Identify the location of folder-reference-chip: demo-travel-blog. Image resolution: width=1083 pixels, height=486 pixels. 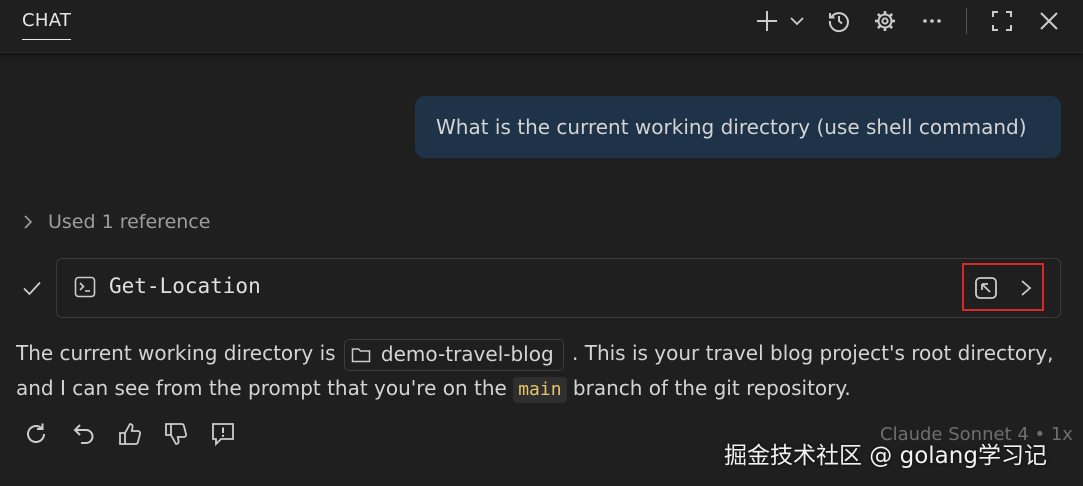
(453, 354).